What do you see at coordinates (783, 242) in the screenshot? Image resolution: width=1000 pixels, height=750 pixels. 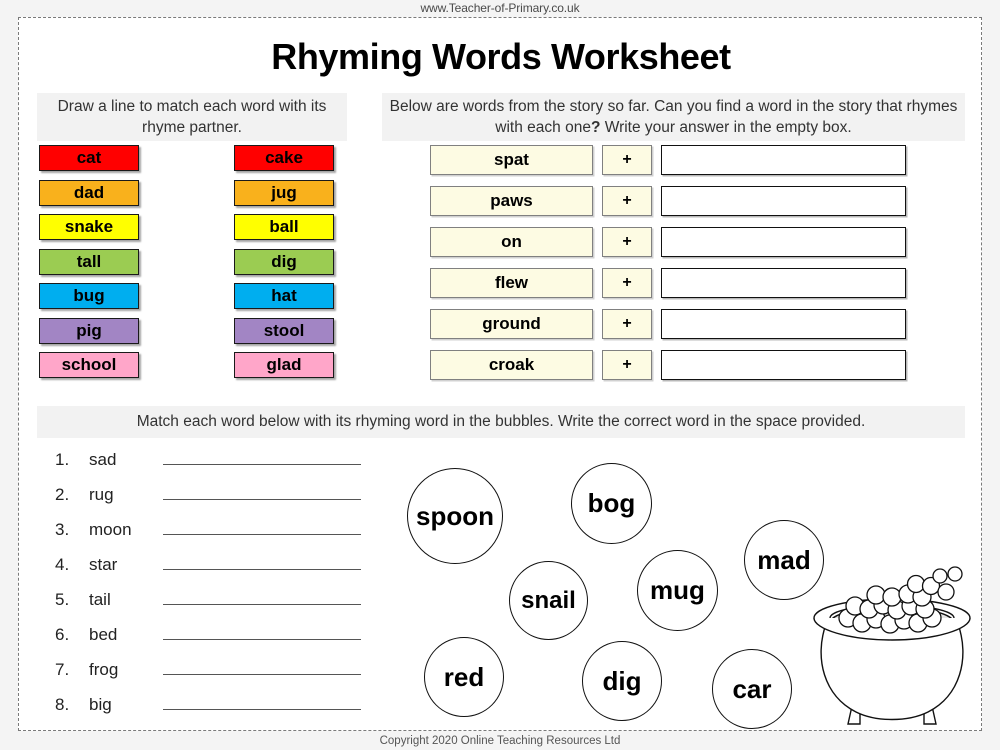 I see `answer-input-on` at bounding box center [783, 242].